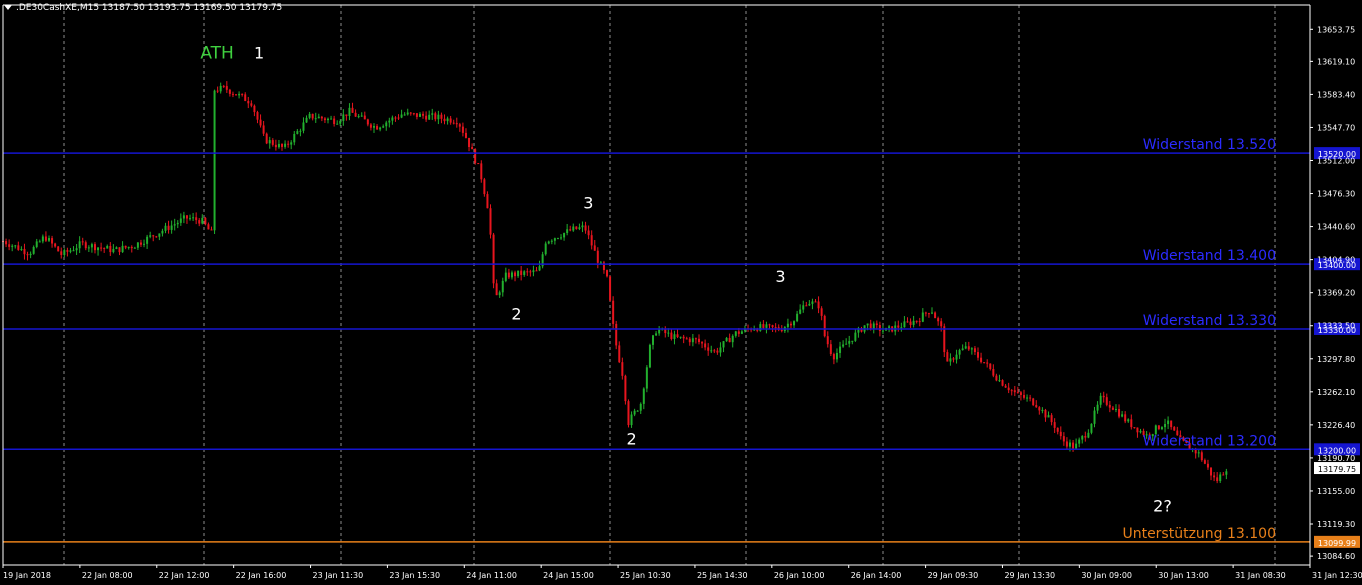 This screenshot has width=1362, height=585. Describe the element at coordinates (1337, 469) in the screenshot. I see `current-price-tag-text: 13179.75` at that location.